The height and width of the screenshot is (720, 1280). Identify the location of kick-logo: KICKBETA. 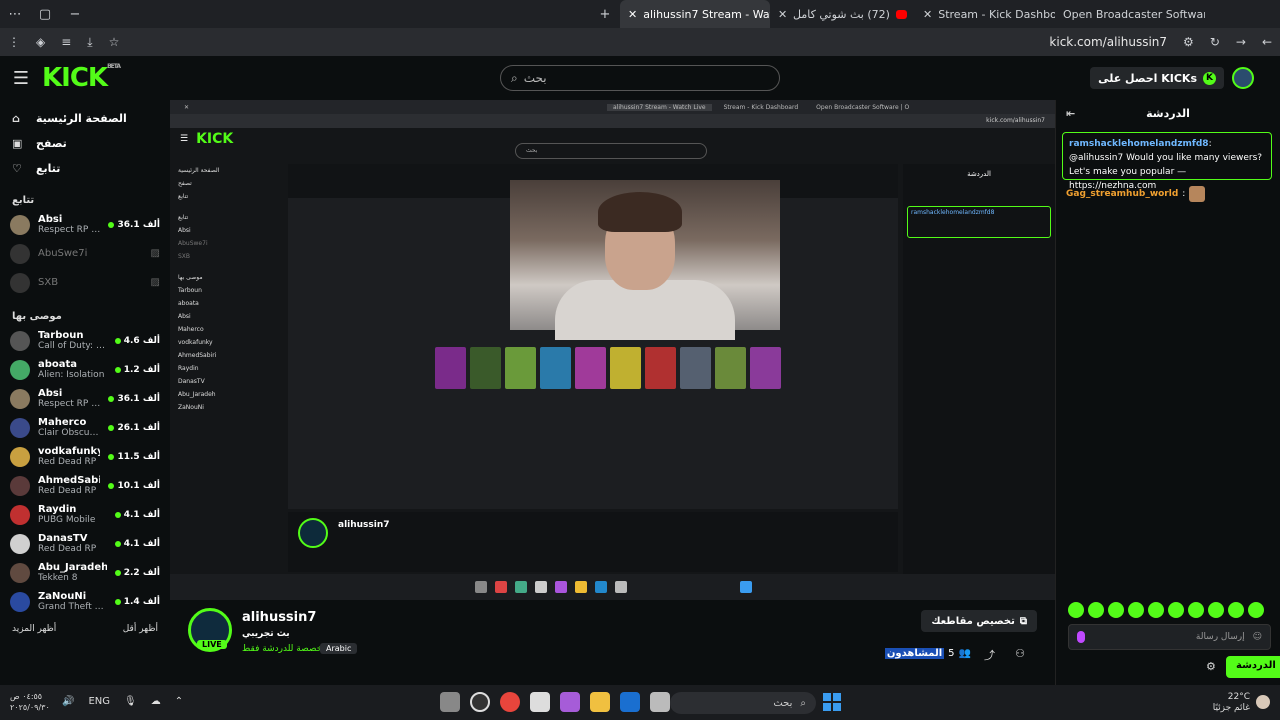
(81, 78).